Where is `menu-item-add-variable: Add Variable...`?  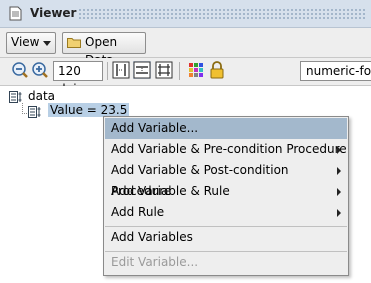
menu-item-add-variable: Add Variable... is located at coordinates (226, 128).